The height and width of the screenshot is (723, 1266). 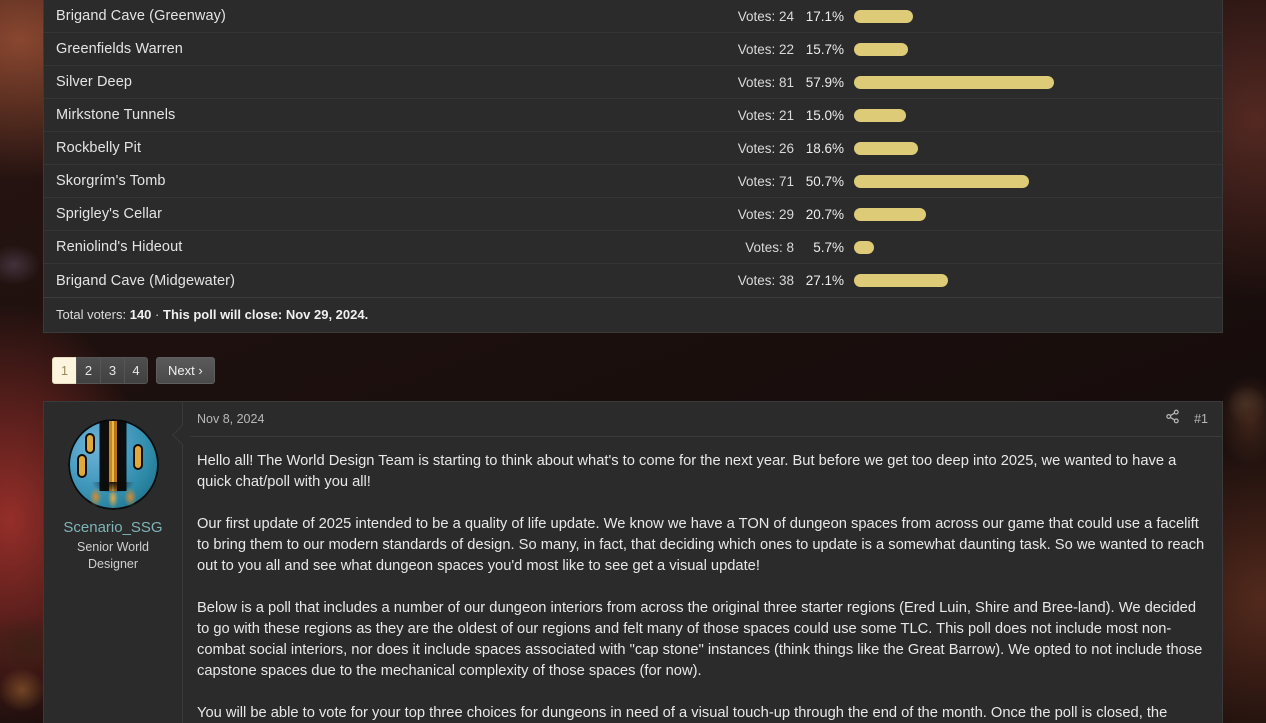 I want to click on post-date: Nov 8, 2024, so click(x=230, y=419).